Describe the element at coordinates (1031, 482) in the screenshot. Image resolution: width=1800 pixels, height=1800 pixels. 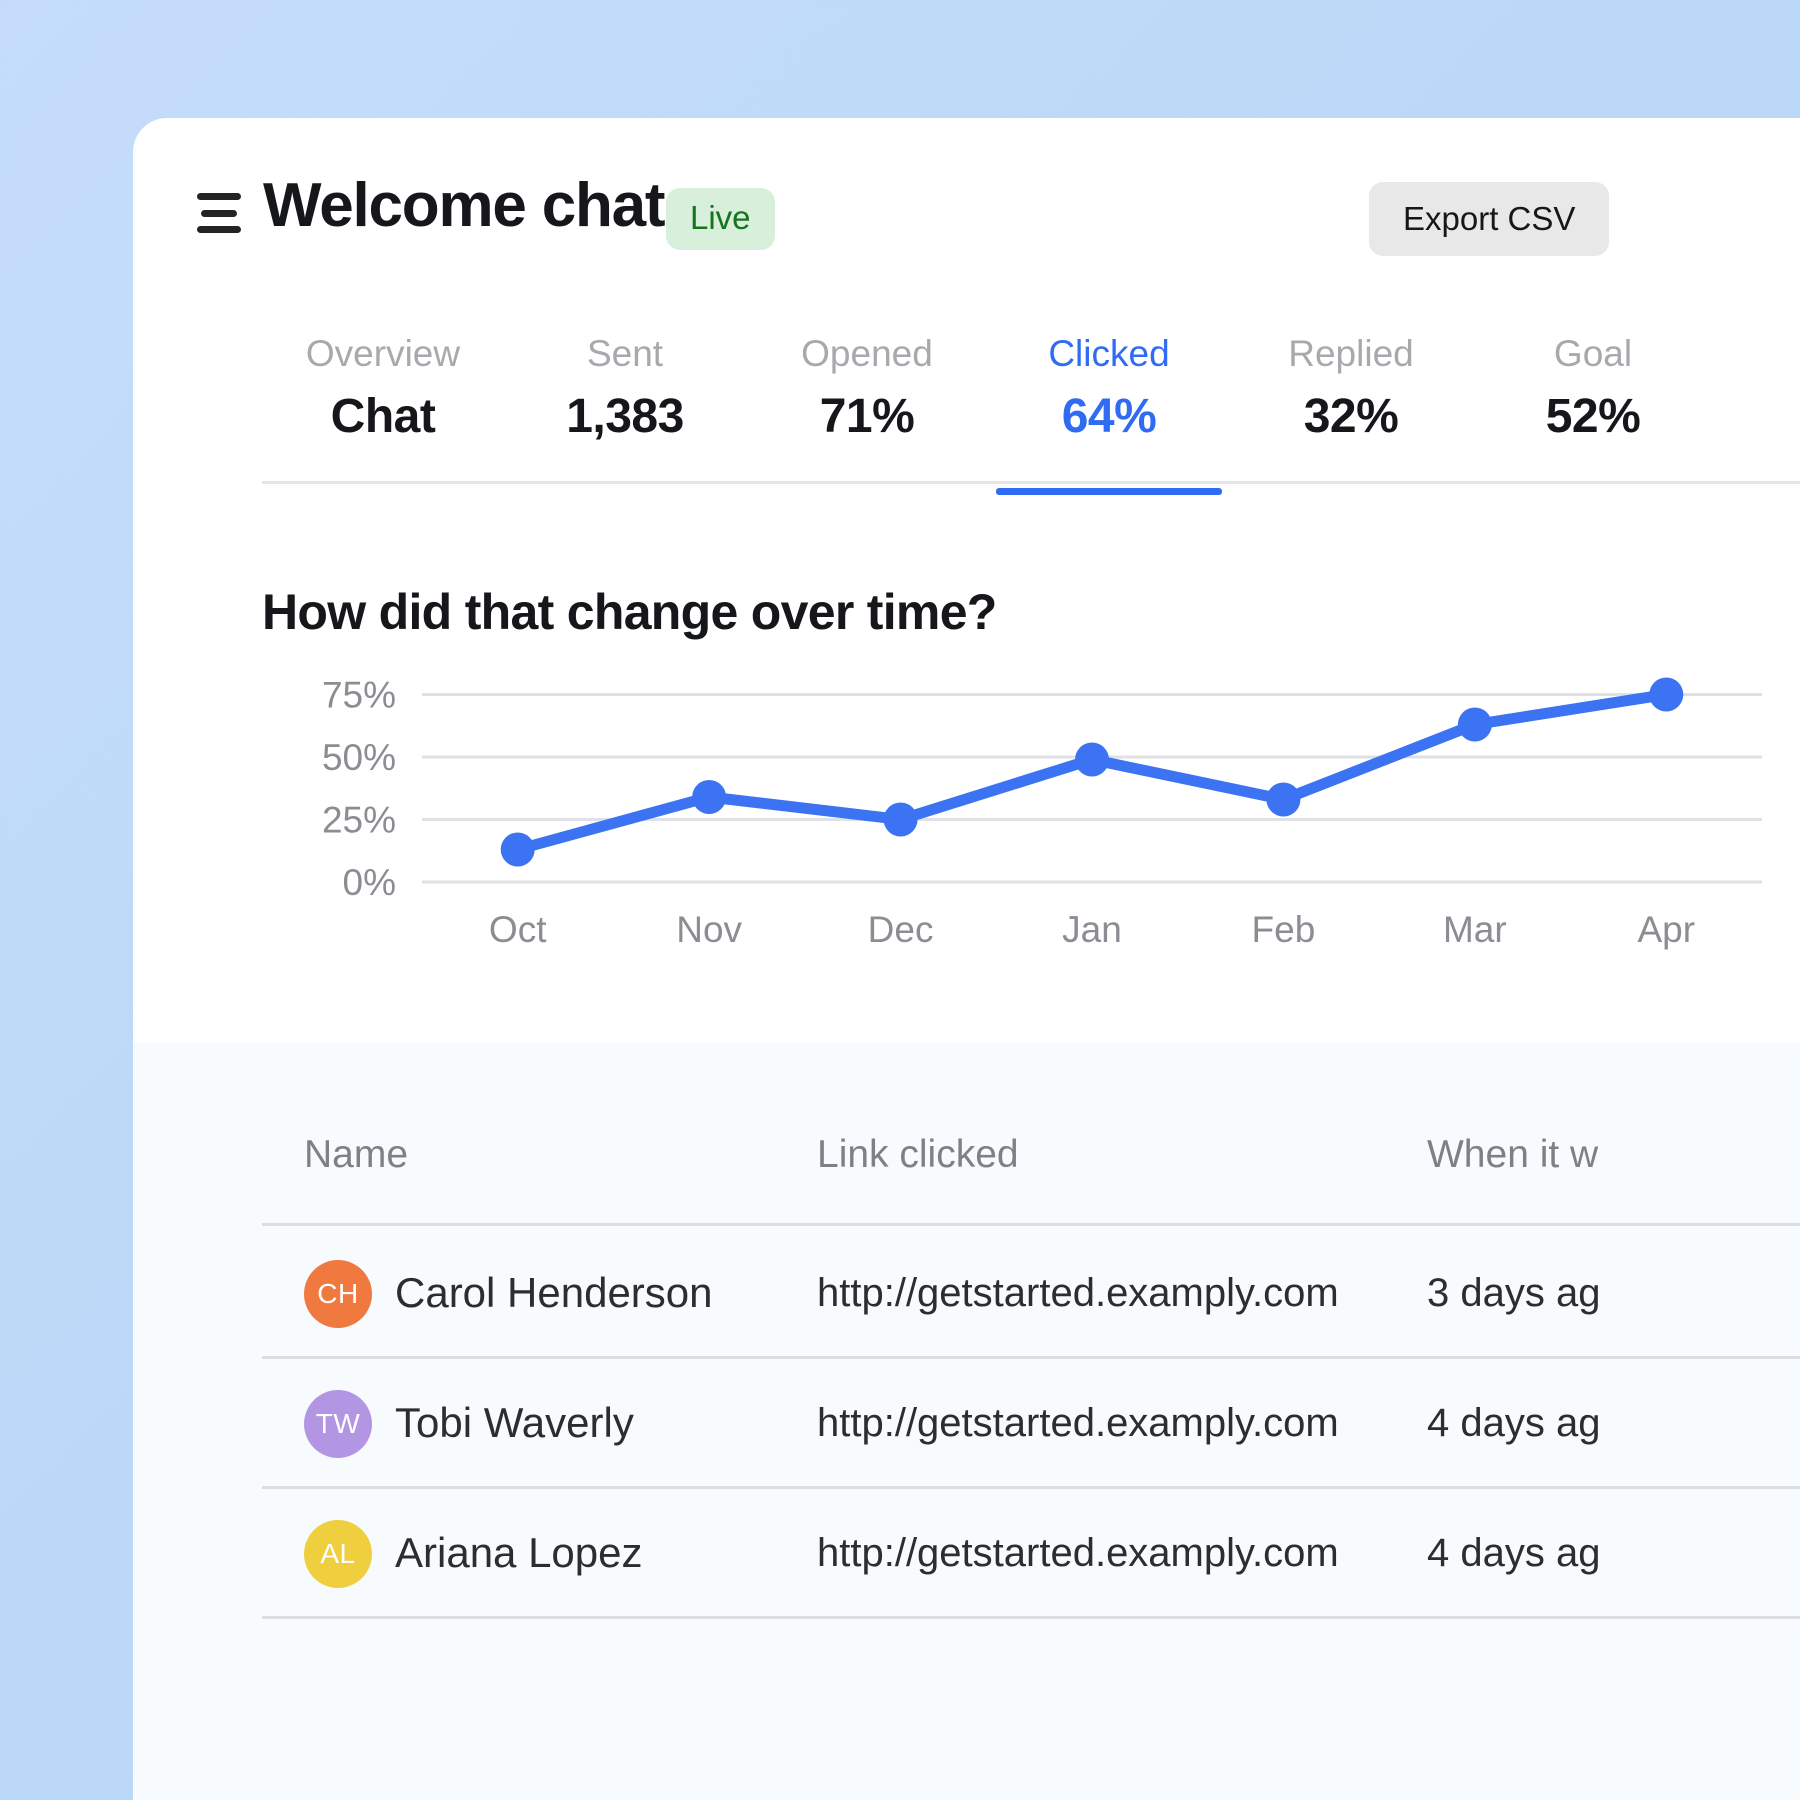
I see `tabs-divider` at that location.